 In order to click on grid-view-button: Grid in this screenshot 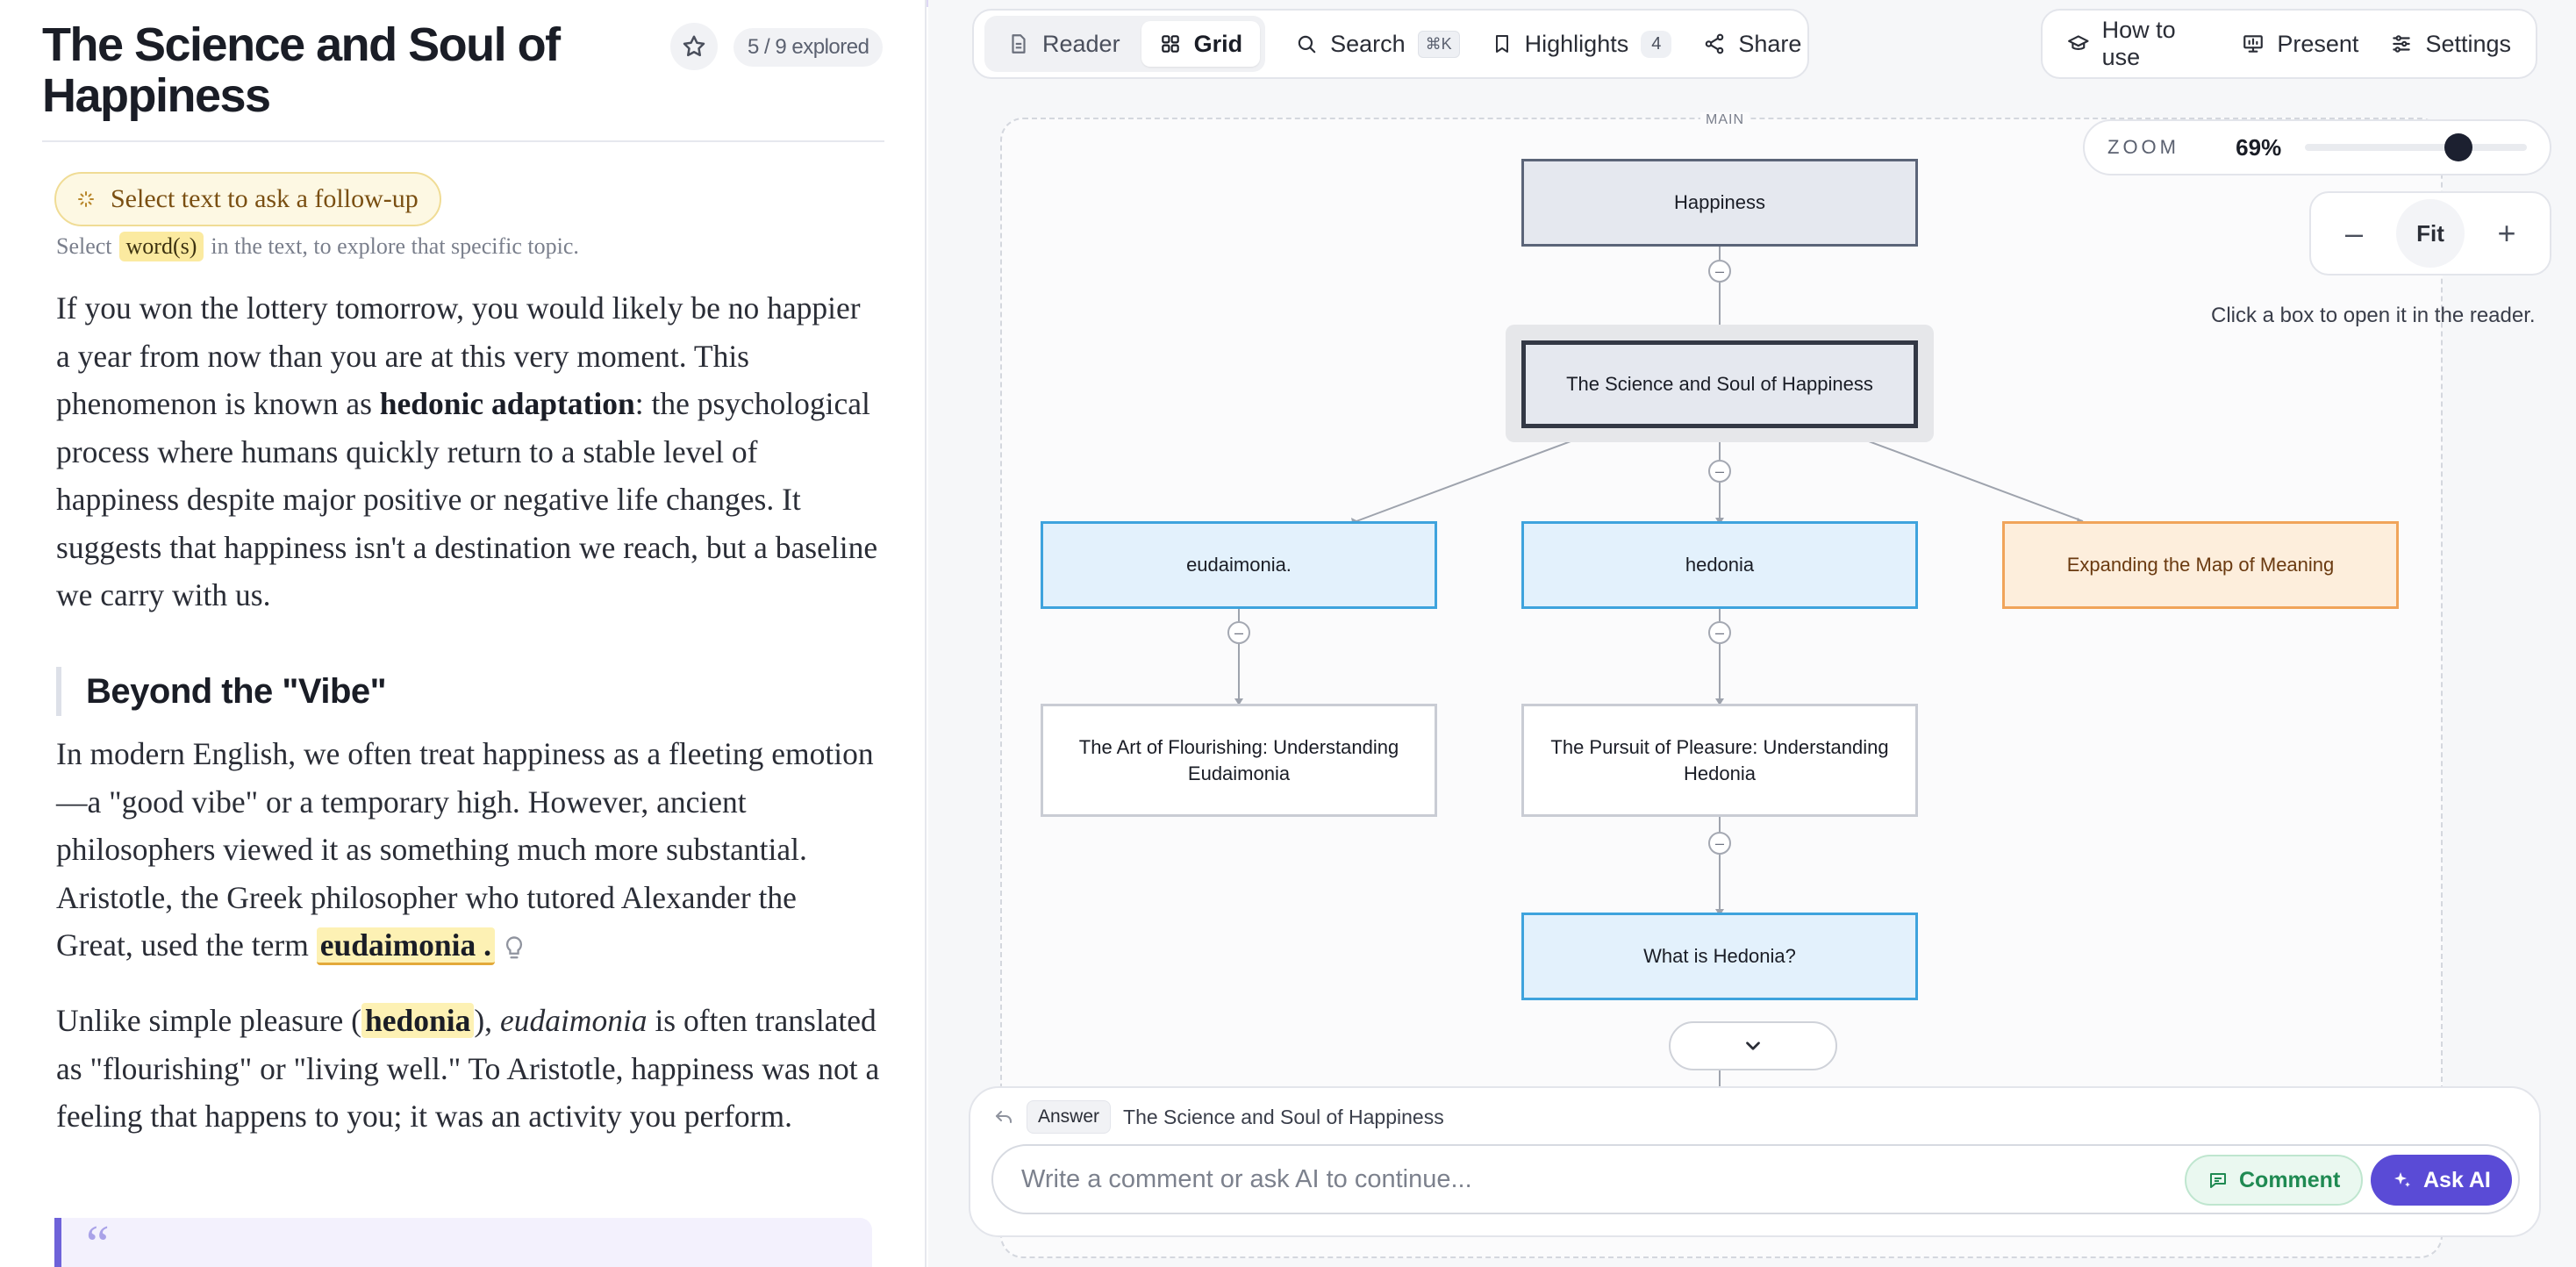, I will do `click(1201, 44)`.